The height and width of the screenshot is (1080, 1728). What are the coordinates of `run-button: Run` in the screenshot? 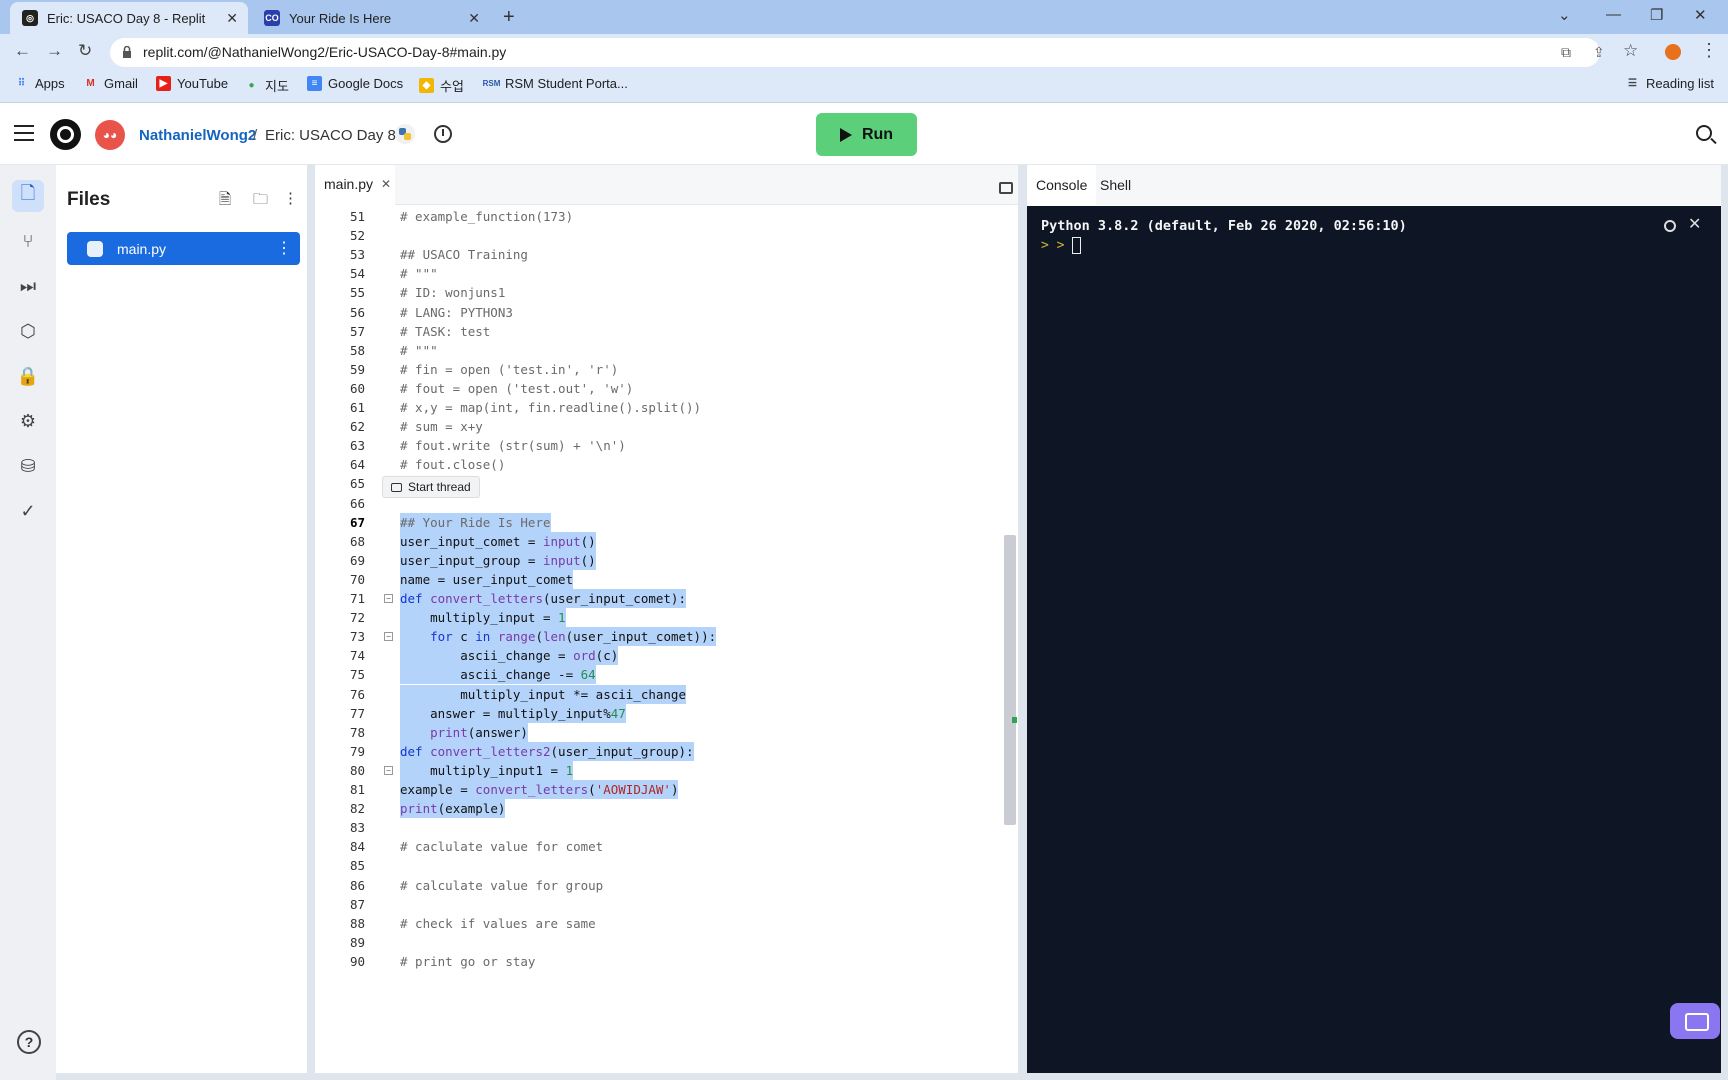 It's located at (866, 134).